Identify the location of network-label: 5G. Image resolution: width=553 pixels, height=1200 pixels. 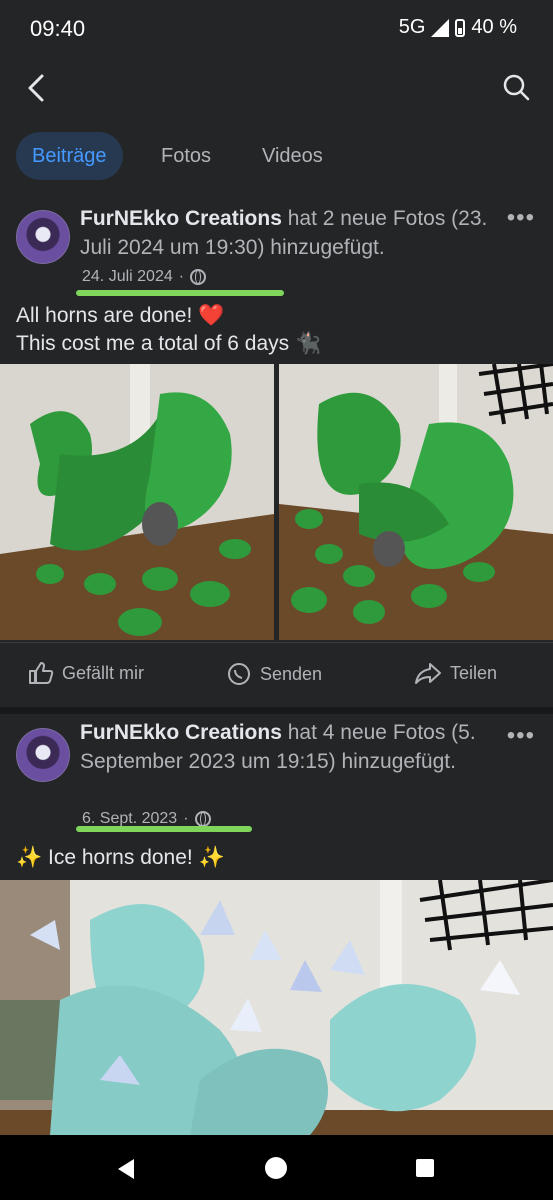
(412, 27).